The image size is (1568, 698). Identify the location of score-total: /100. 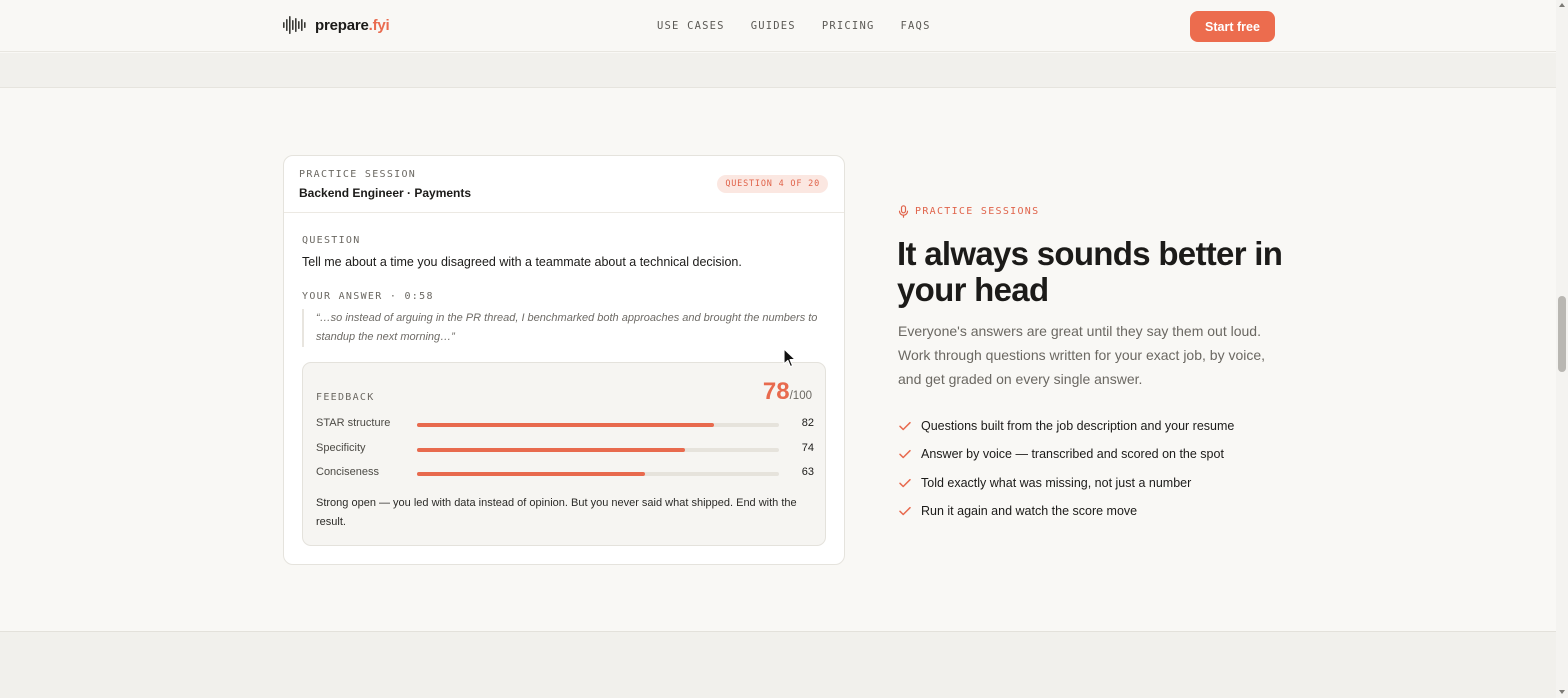
(800, 396).